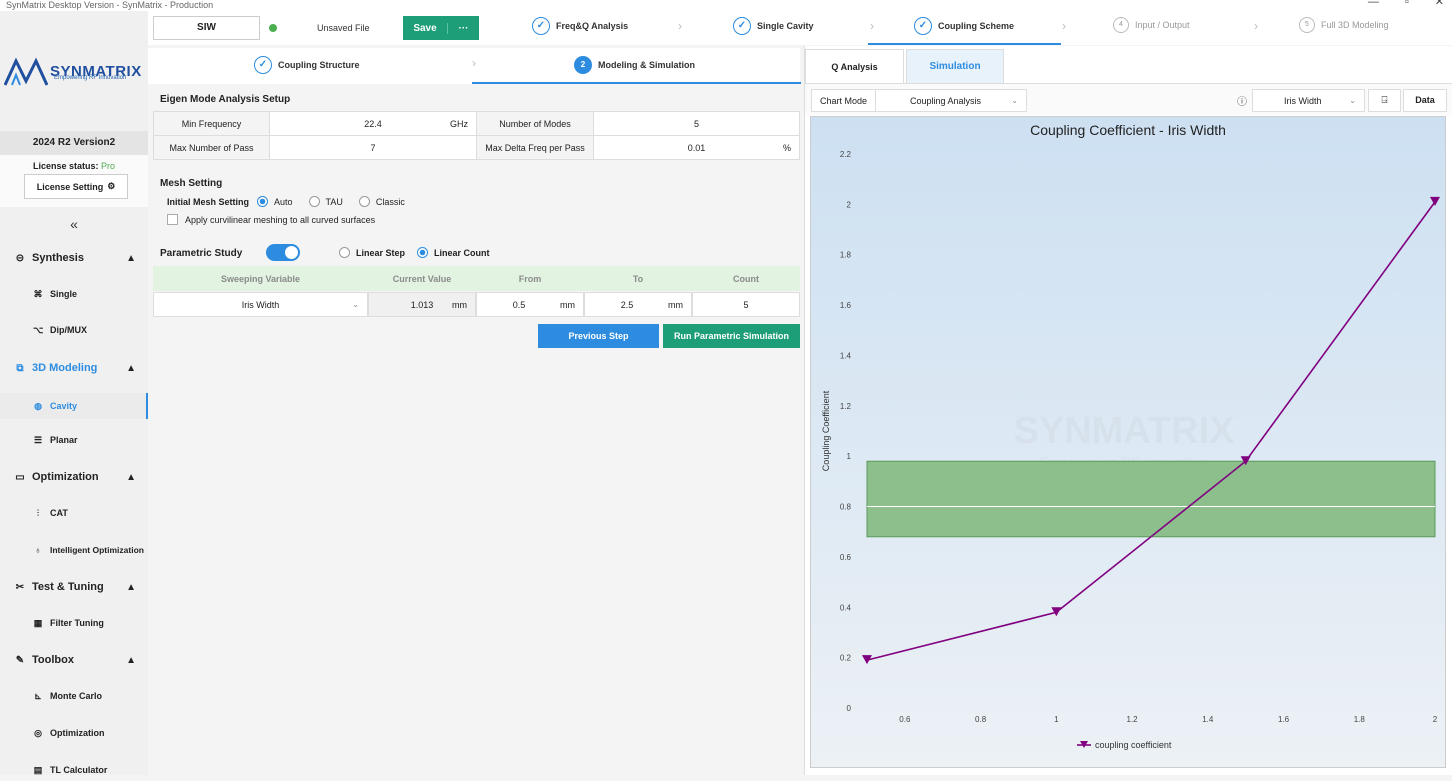 This screenshot has width=1452, height=781. Describe the element at coordinates (74, 587) in the screenshot. I see `nav-test-tuning: ✂ Test & Tuning ▲` at that location.